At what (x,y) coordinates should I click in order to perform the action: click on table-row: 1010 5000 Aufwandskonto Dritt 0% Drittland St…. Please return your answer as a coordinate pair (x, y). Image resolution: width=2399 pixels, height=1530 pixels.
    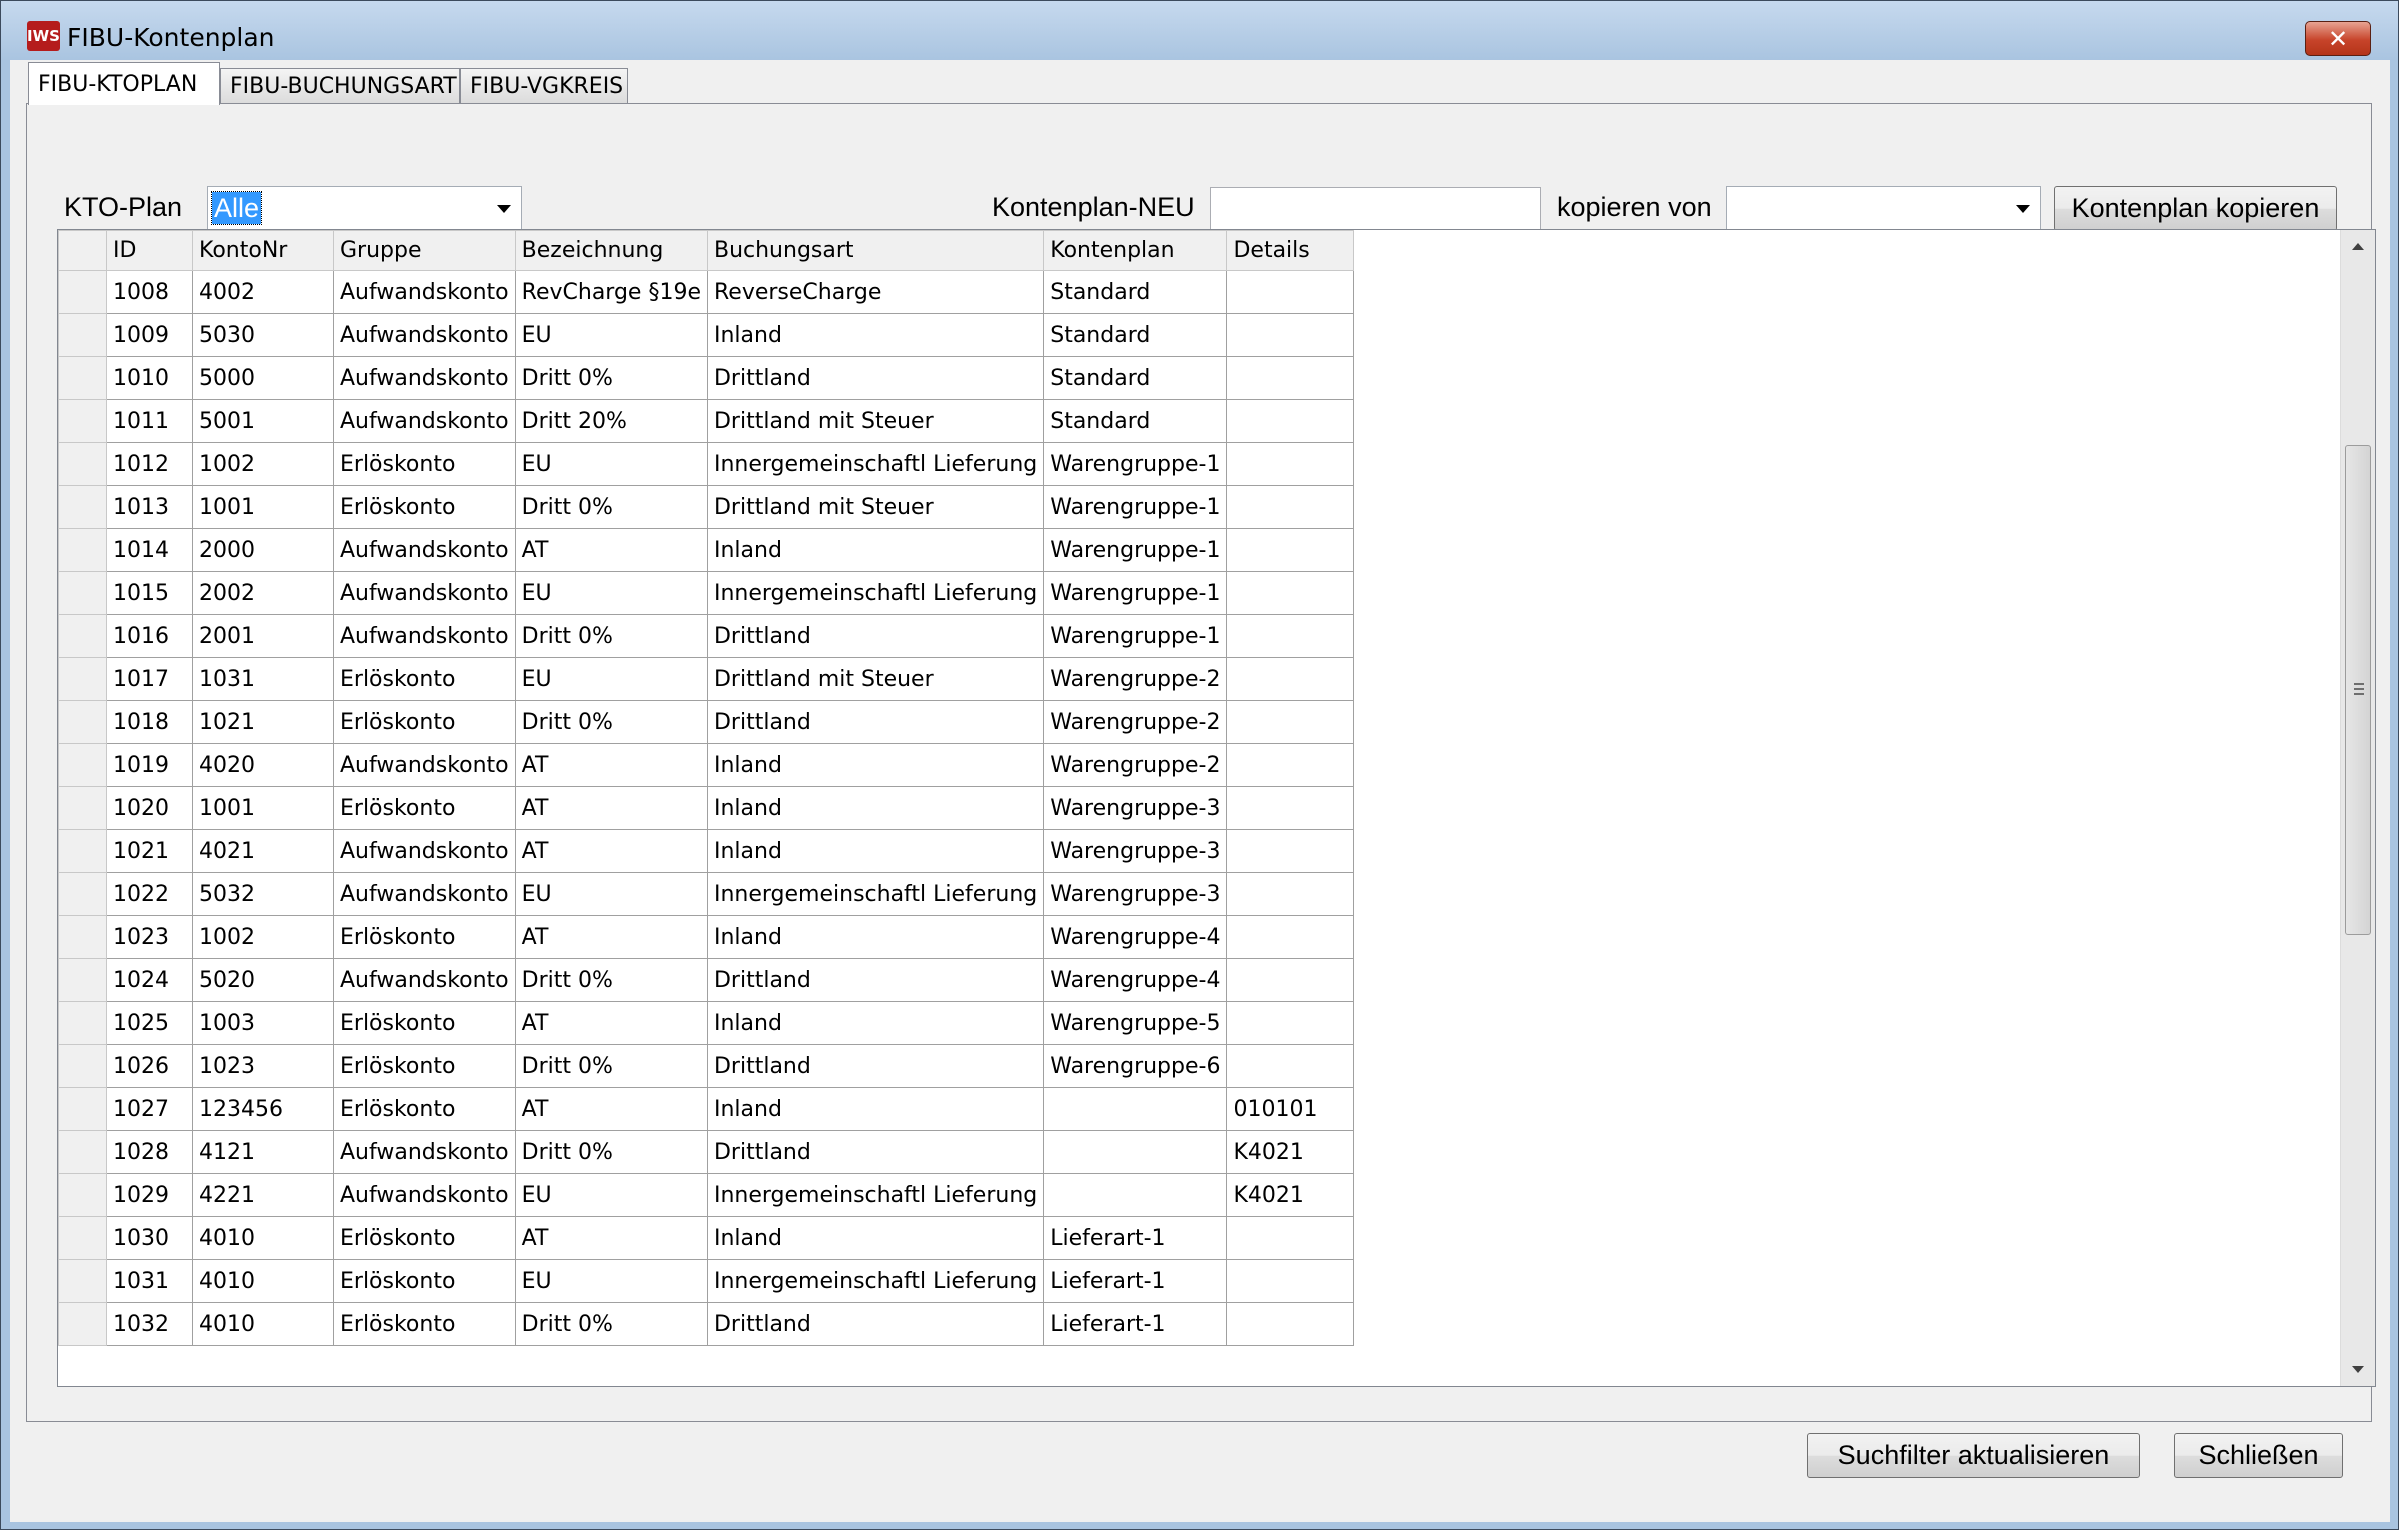
    Looking at the image, I should click on (706, 378).